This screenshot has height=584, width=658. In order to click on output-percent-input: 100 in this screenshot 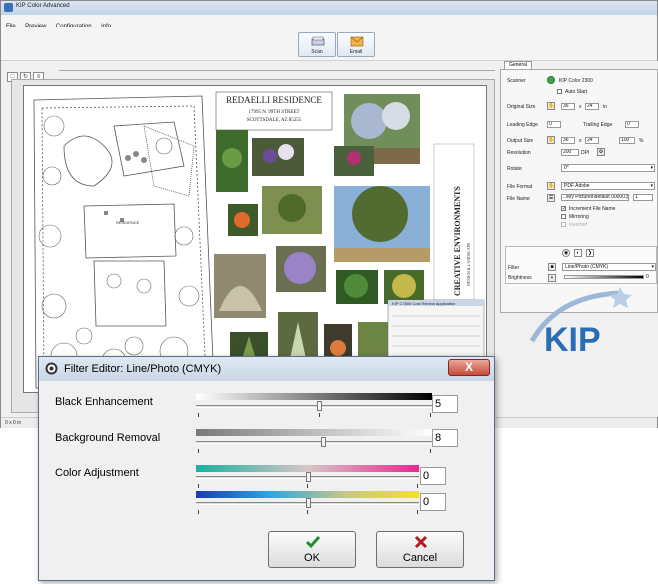, I will do `click(627, 140)`.